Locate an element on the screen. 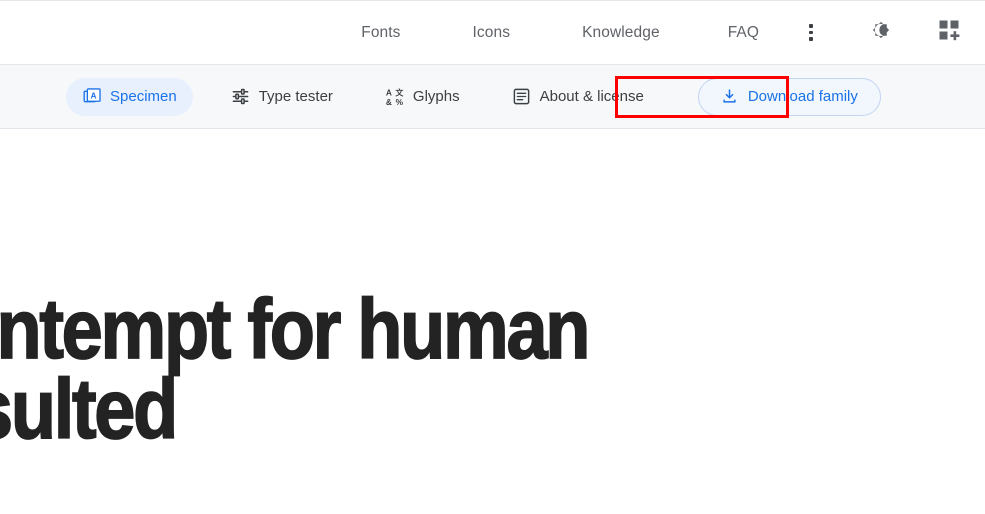  more-vert-icon is located at coordinates (811, 33).